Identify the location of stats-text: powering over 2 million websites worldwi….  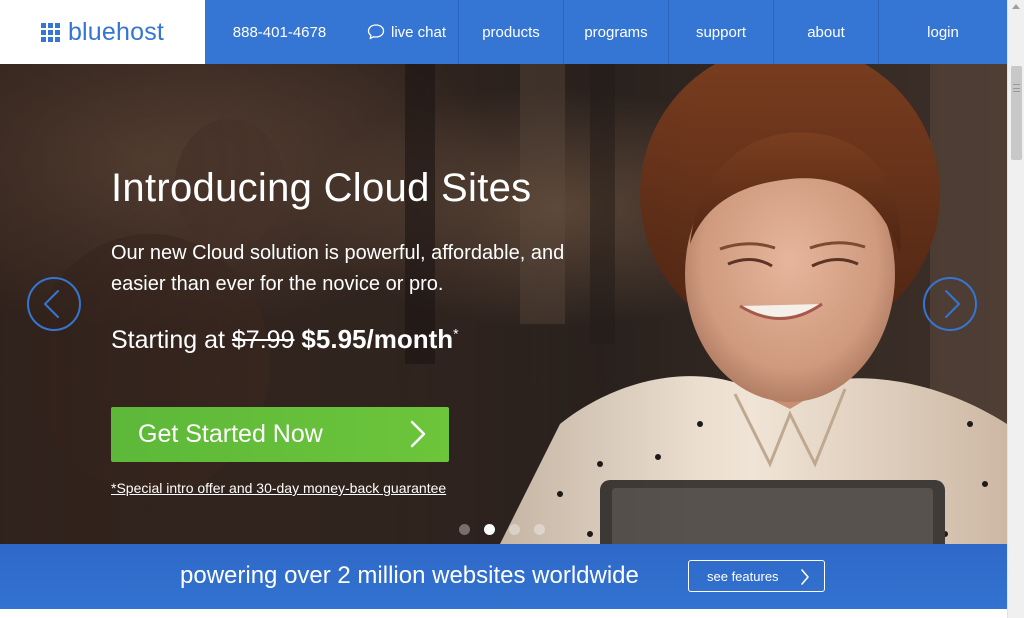
(409, 575).